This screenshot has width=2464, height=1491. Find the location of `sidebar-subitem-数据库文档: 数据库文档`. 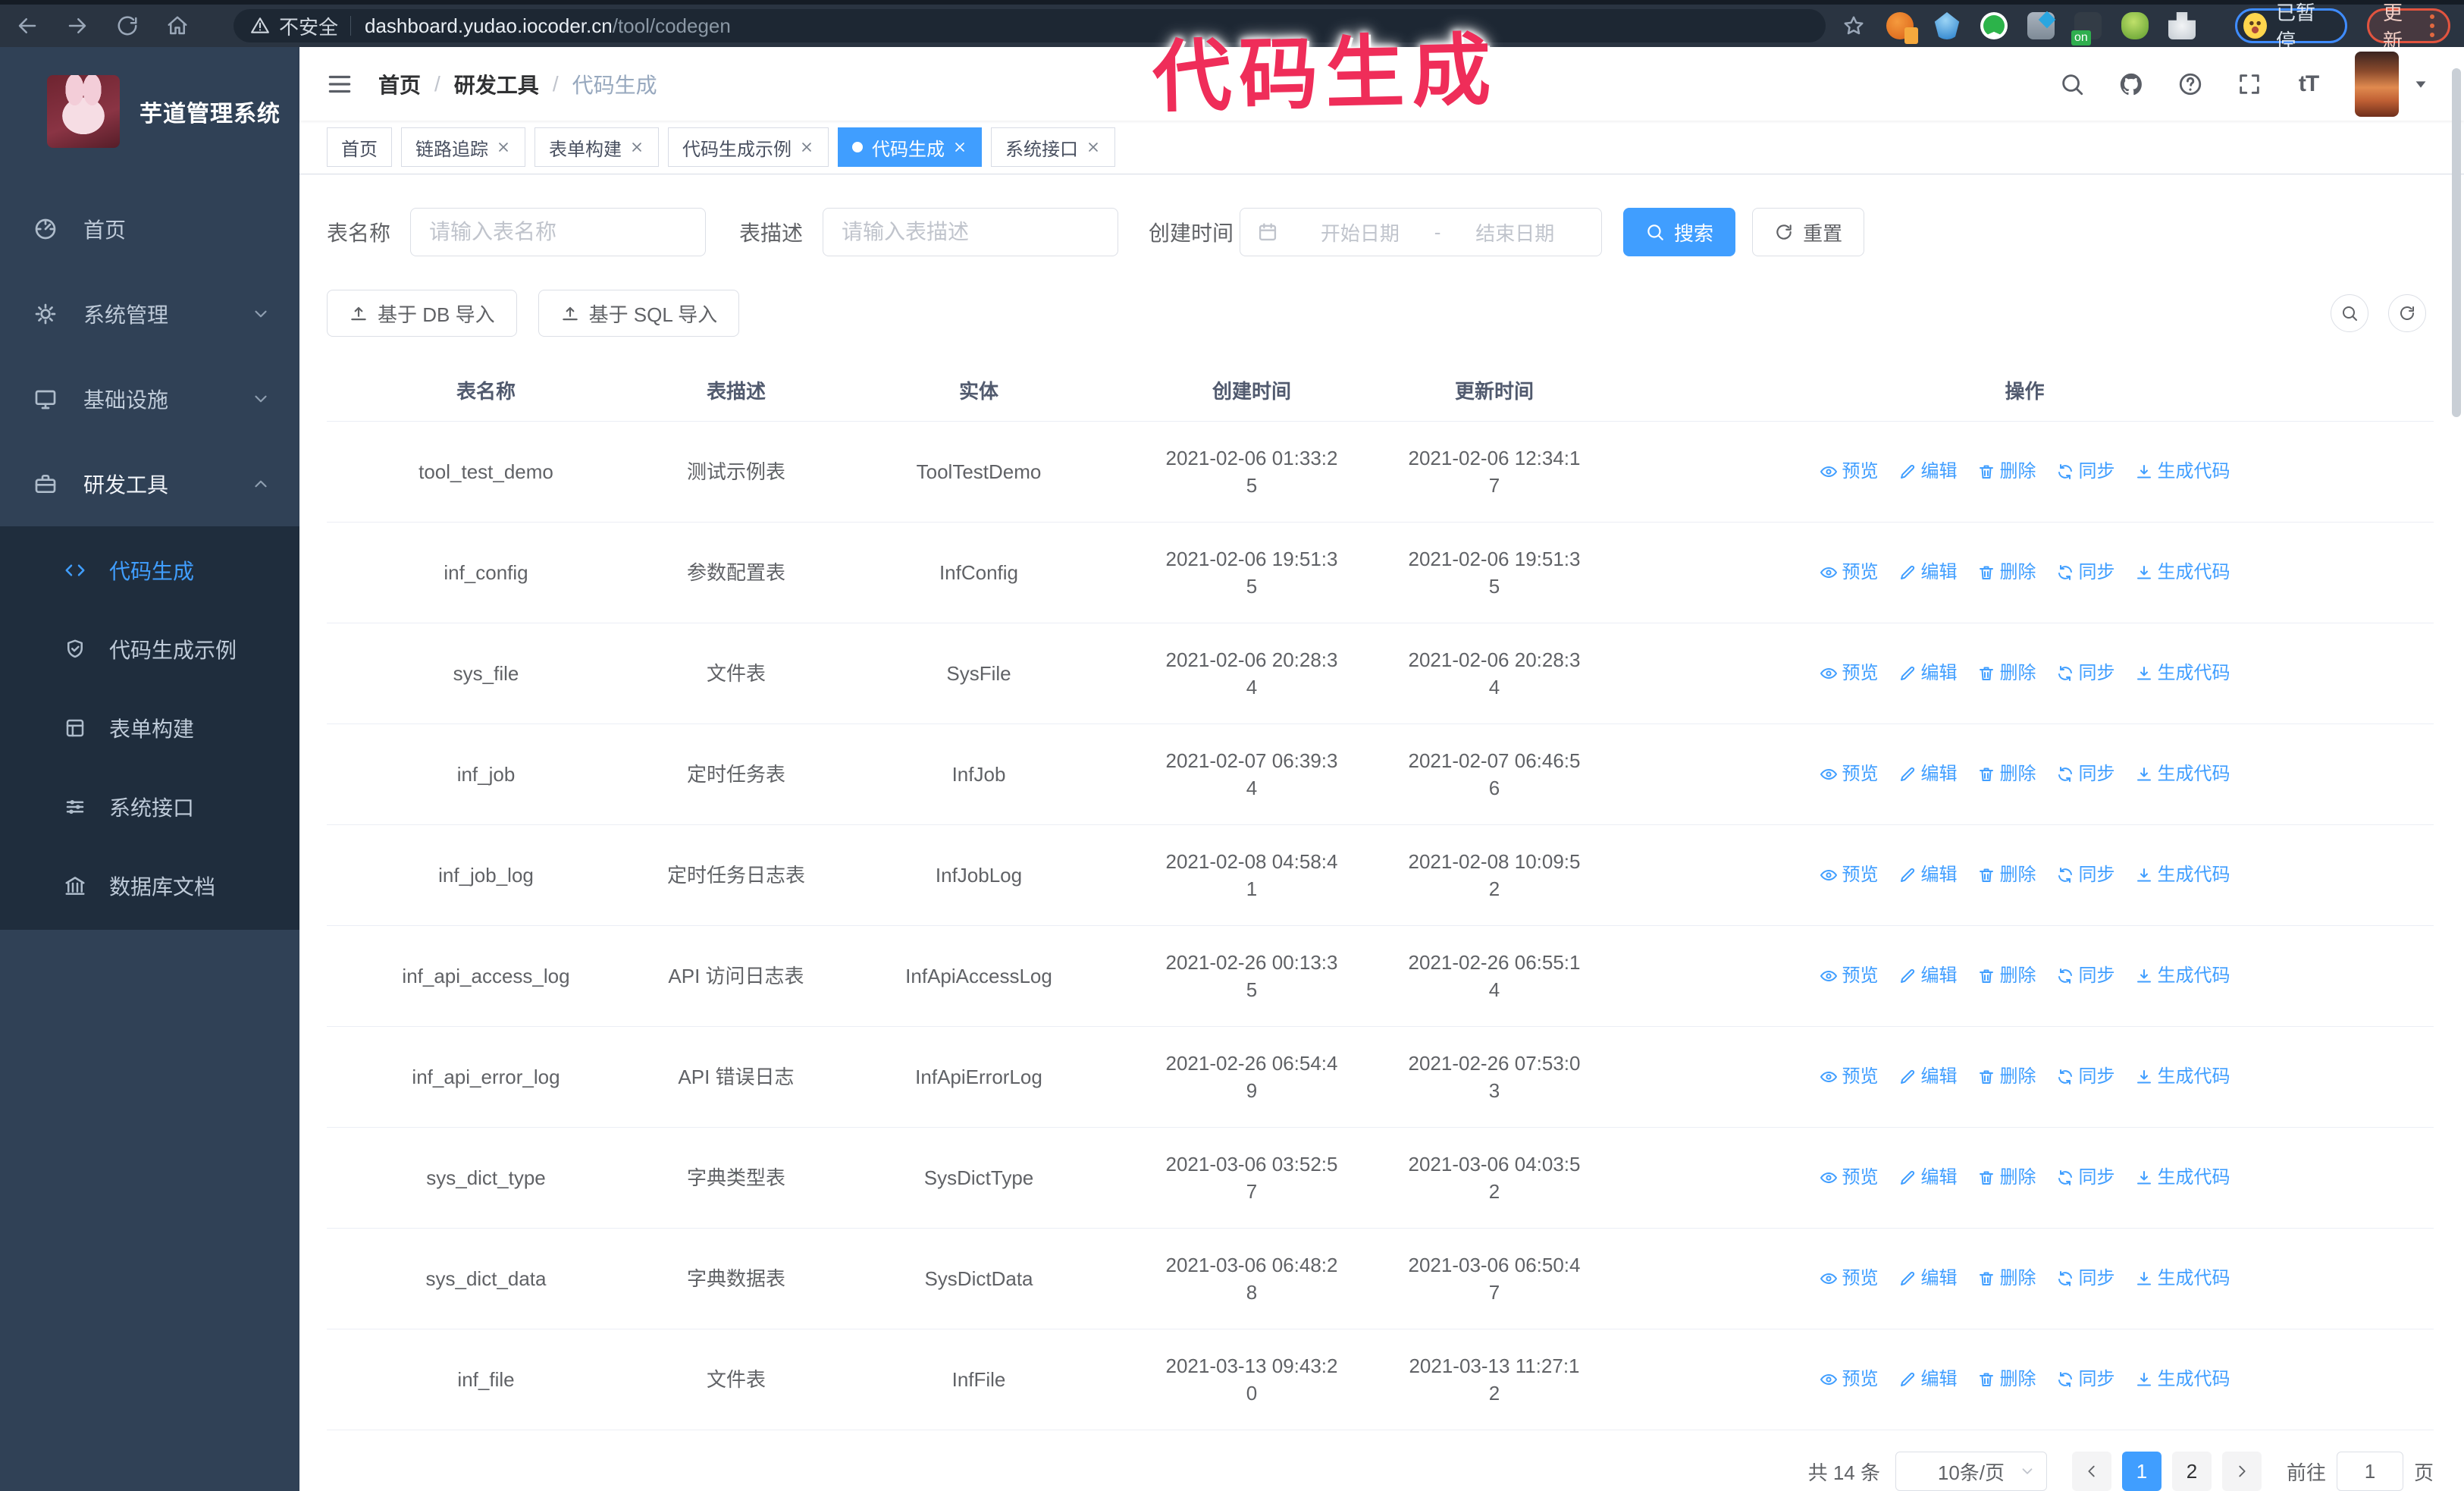

sidebar-subitem-数据库文档: 数据库文档 is located at coordinates (150, 885).